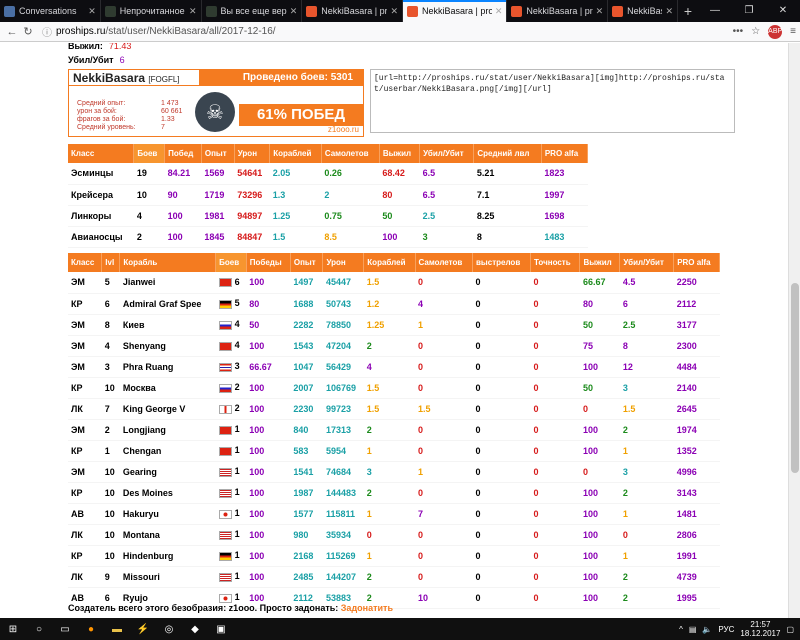 The width and height of the screenshot is (800, 640). I want to click on reload-icon: ↻, so click(28, 31).